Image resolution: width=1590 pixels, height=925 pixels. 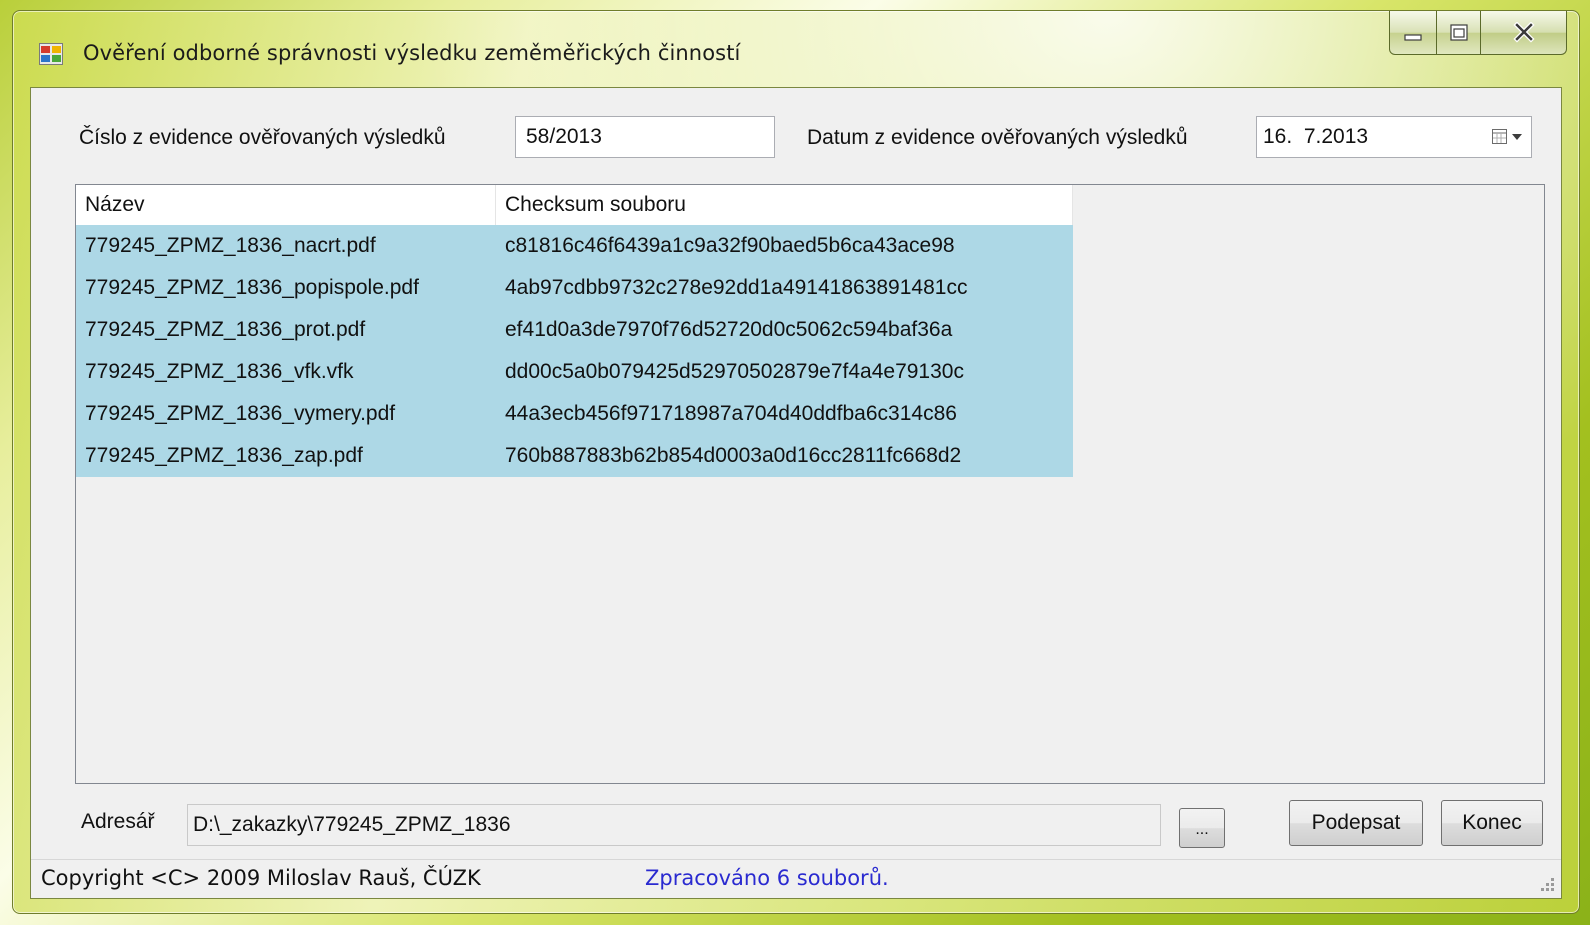 What do you see at coordinates (1546, 883) in the screenshot?
I see `resize-grip-icon` at bounding box center [1546, 883].